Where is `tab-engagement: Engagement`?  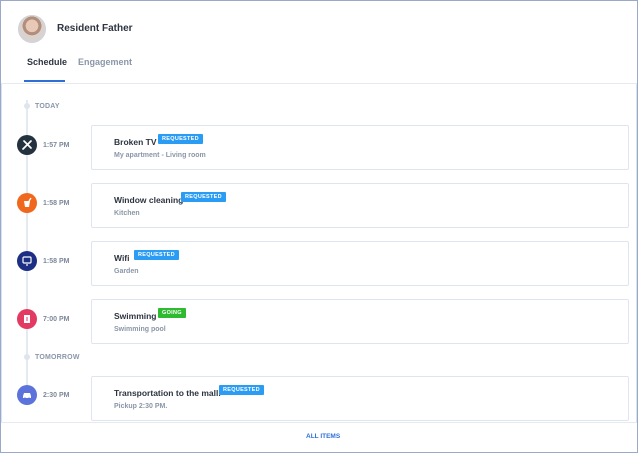 tab-engagement: Engagement is located at coordinates (105, 62).